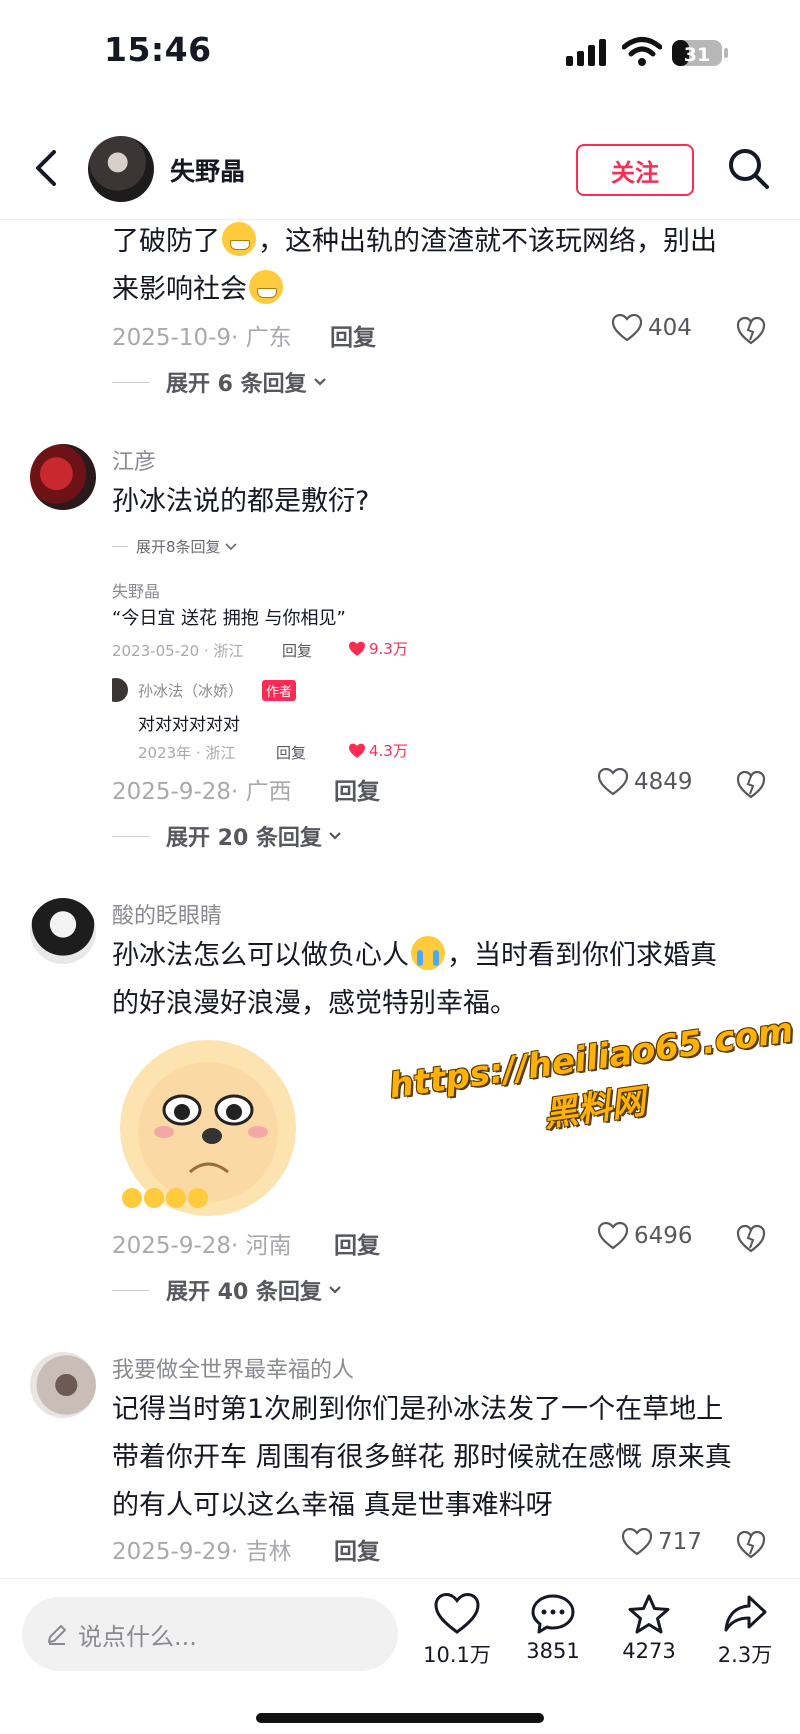  What do you see at coordinates (227, 1290) in the screenshot?
I see `expand-replies-button: 展开 40 条回复` at bounding box center [227, 1290].